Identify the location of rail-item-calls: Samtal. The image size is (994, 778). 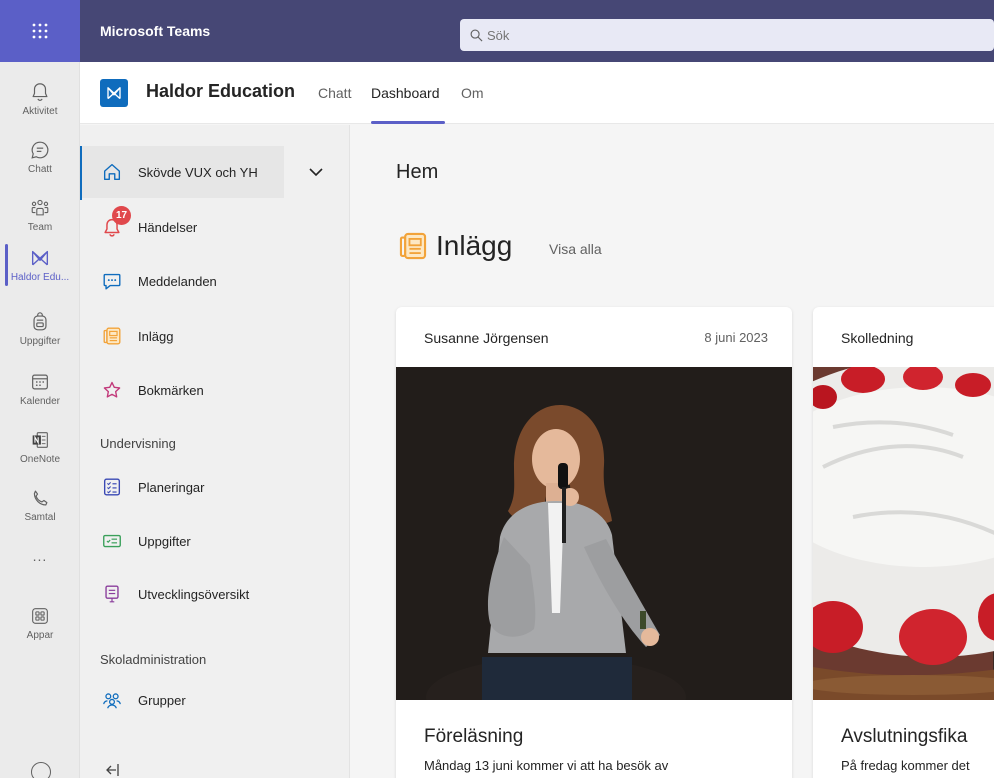
(40, 505).